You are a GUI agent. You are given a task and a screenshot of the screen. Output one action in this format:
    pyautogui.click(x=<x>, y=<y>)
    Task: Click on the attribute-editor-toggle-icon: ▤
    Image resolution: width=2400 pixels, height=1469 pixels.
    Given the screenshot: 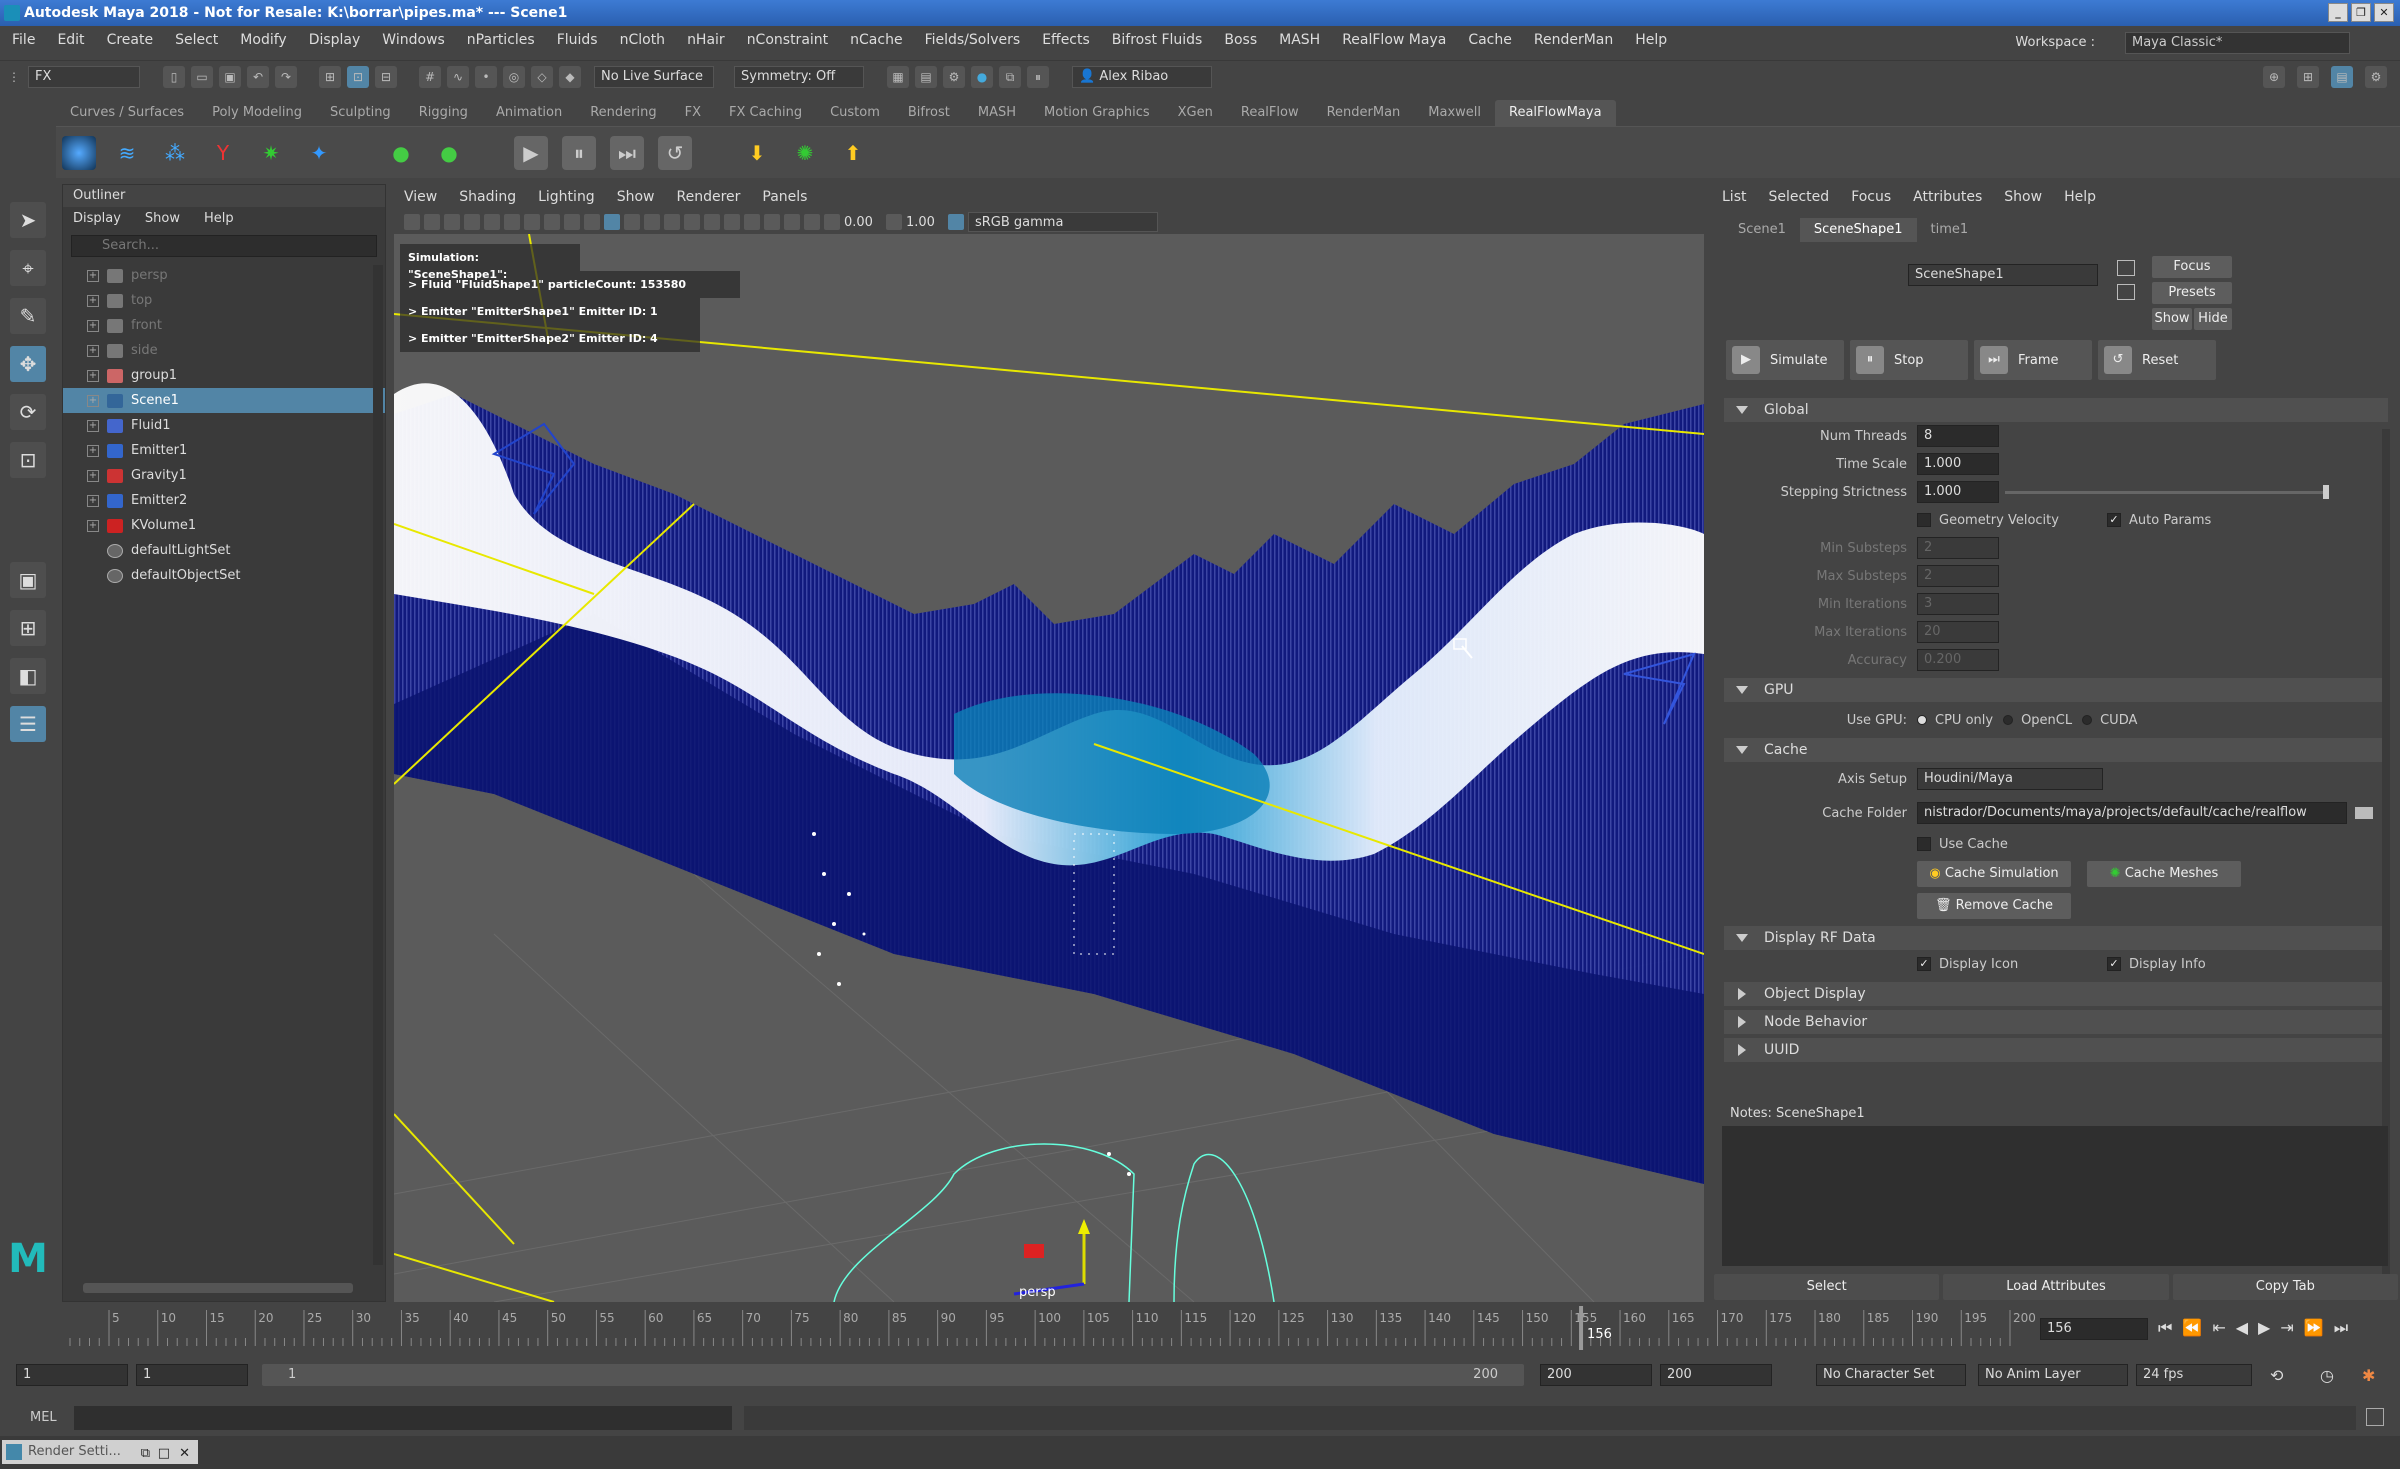 What is the action you would take?
    pyautogui.click(x=2342, y=77)
    